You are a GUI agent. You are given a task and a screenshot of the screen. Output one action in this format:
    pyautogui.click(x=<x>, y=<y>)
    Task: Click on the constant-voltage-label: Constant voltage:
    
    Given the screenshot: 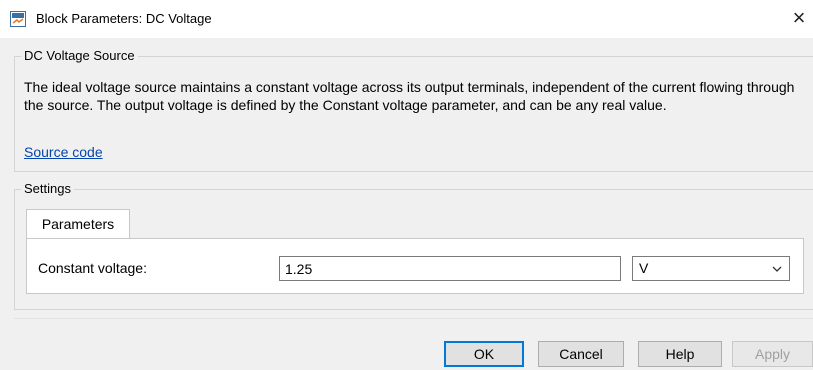 What is the action you would take?
    pyautogui.click(x=92, y=268)
    